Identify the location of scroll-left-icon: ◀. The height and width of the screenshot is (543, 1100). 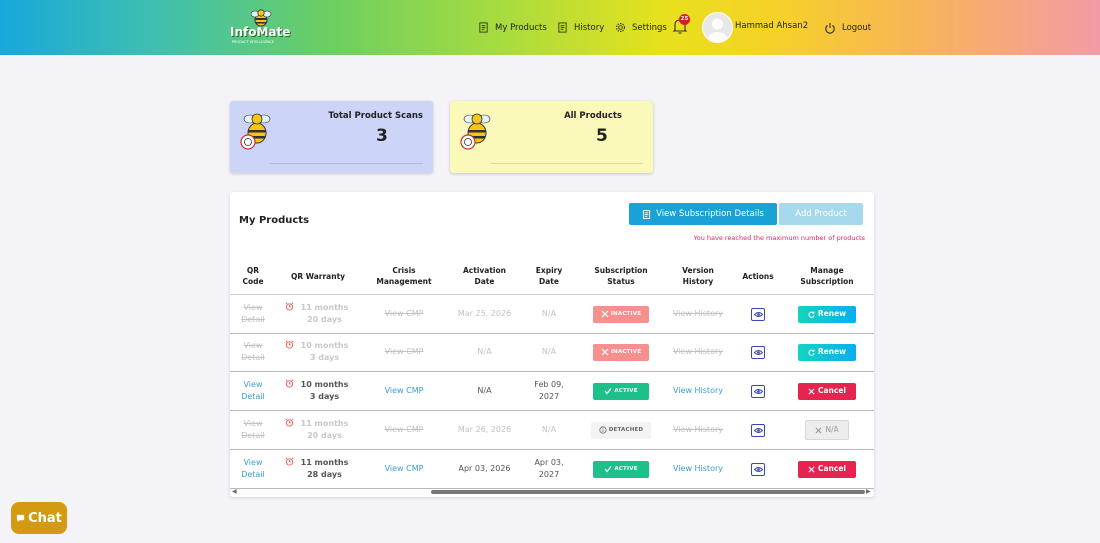
(234, 491).